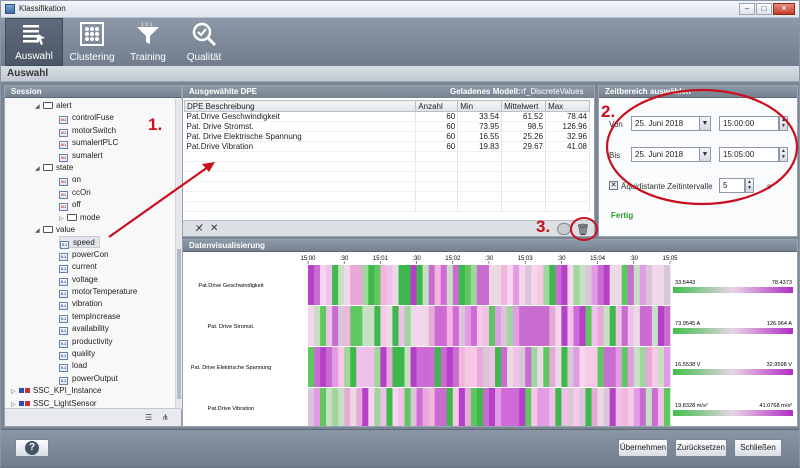 The image size is (800, 468). What do you see at coordinates (702, 147) in the screenshot?
I see `annotation-ellipse-time` at bounding box center [702, 147].